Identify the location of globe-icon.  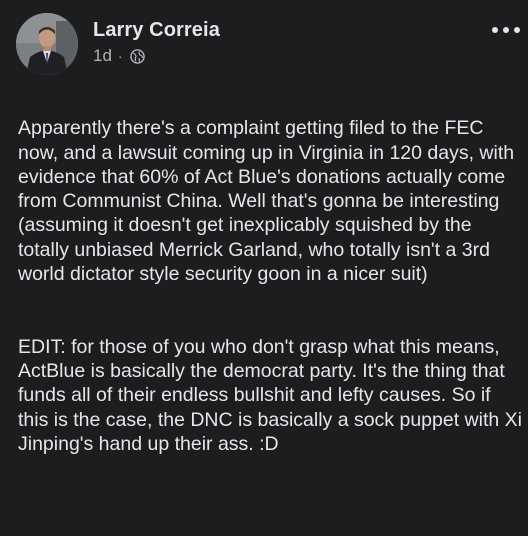
(137, 56).